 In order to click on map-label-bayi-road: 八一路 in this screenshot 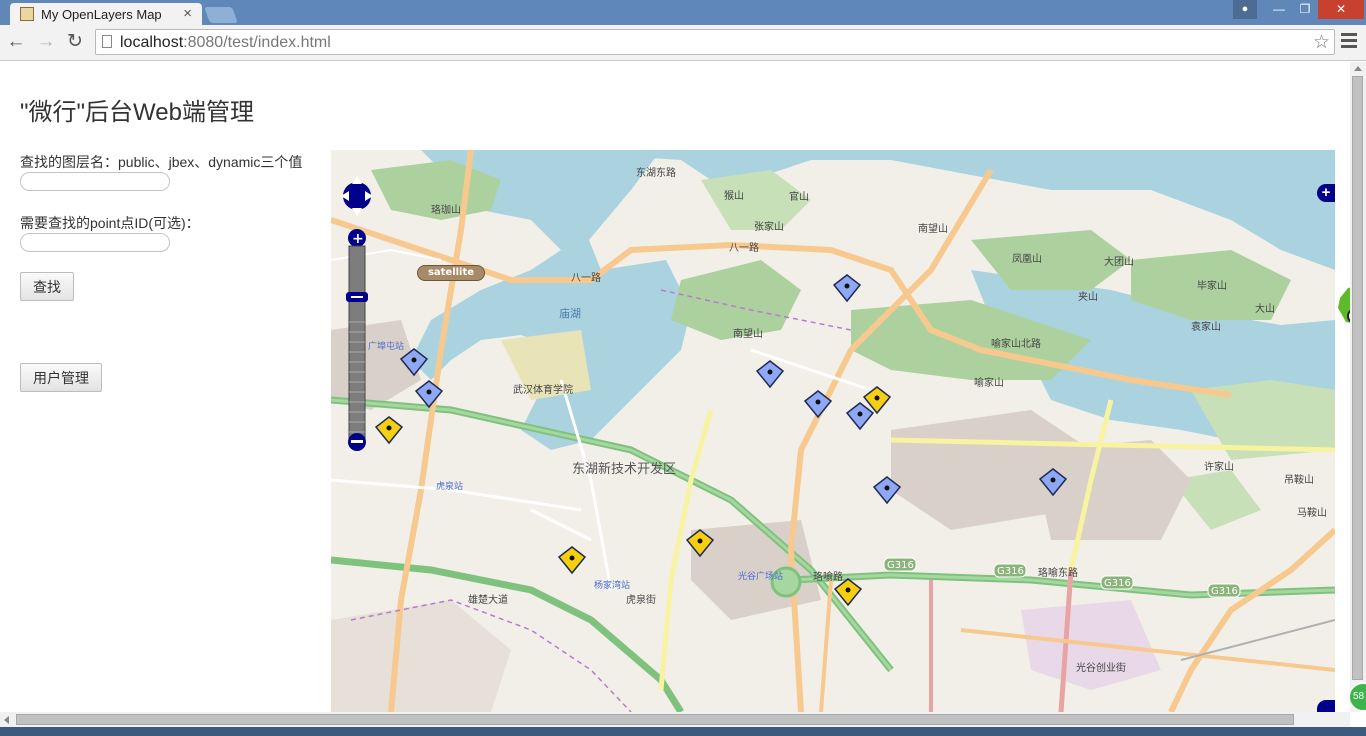, I will do `click(744, 247)`.